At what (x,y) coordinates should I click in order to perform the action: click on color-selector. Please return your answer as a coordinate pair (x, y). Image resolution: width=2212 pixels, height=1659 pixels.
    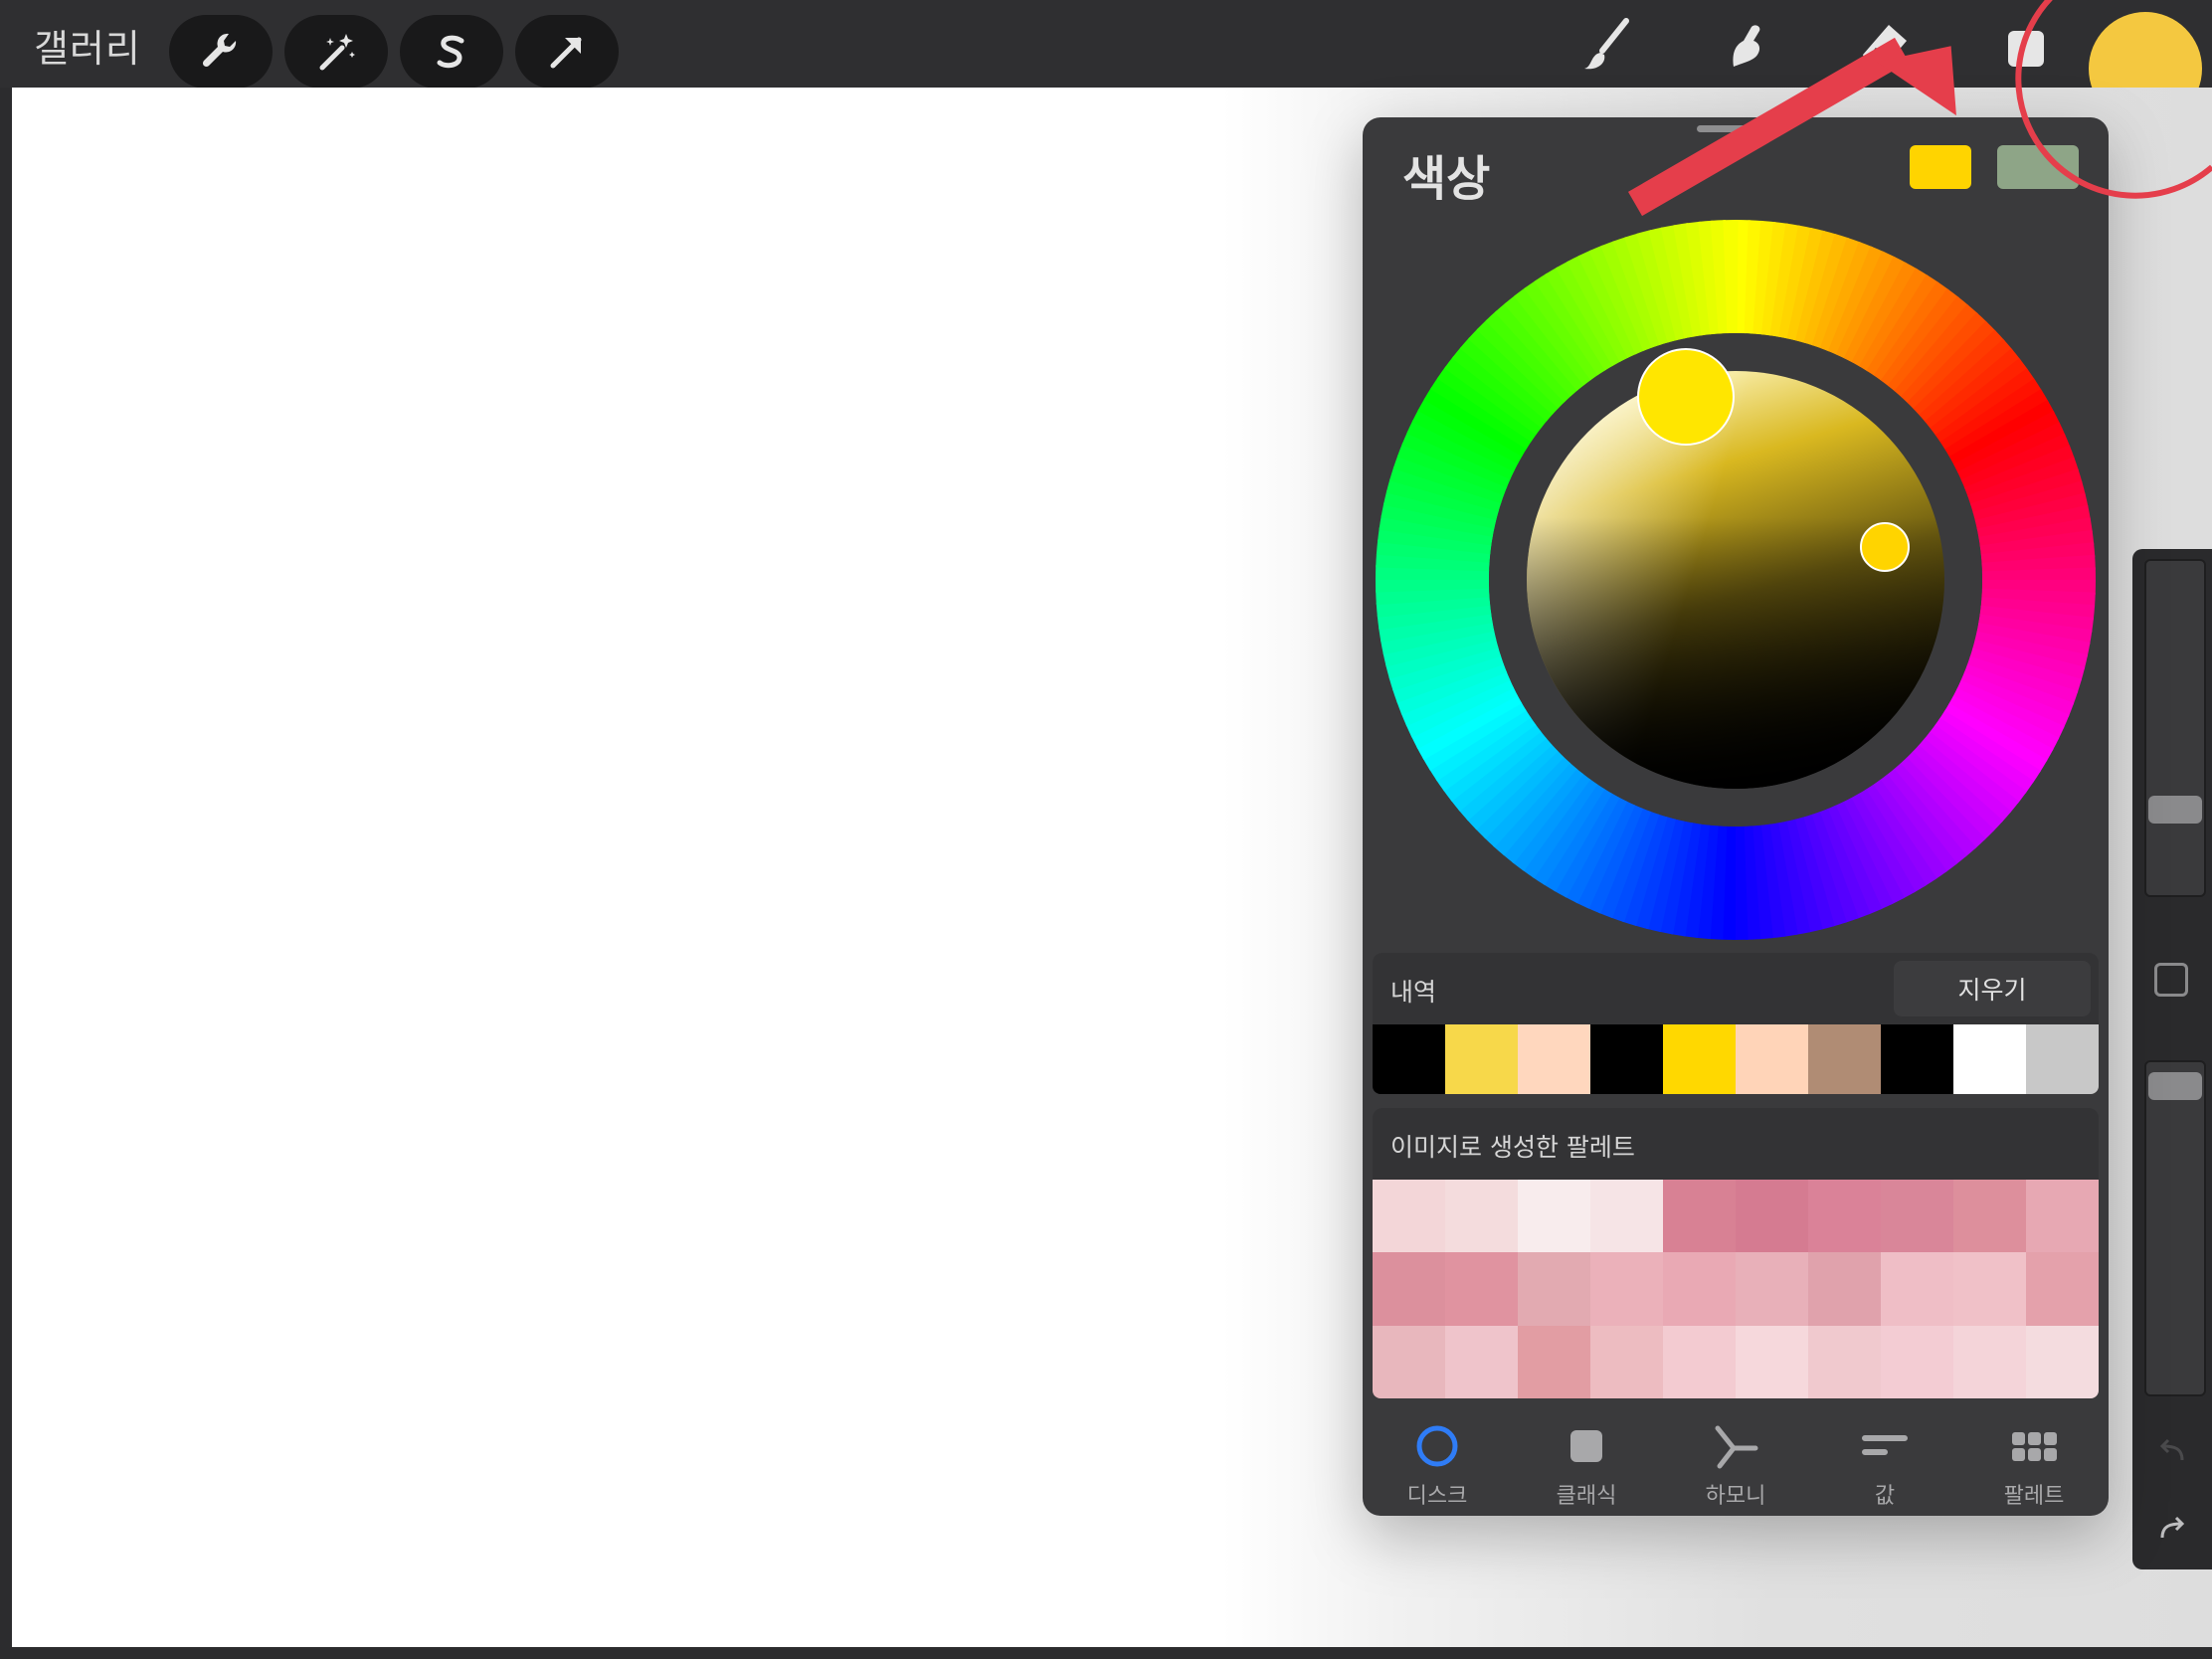
    Looking at the image, I should click on (1885, 547).